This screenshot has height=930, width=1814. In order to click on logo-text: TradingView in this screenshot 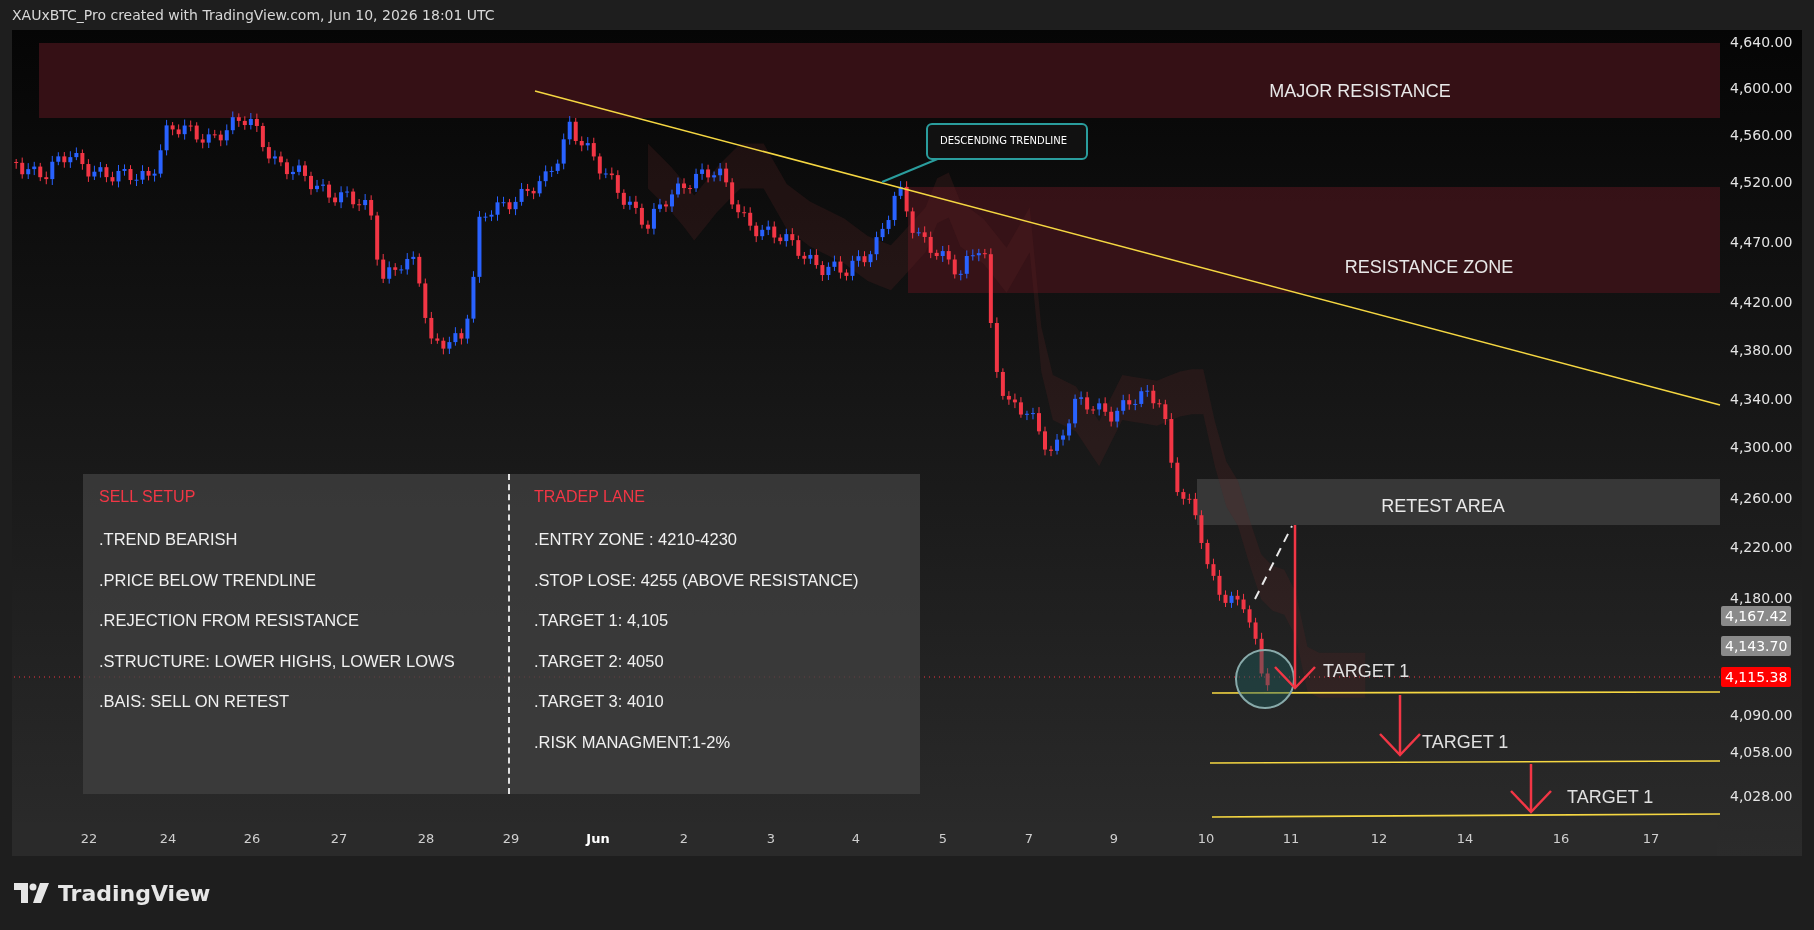, I will do `click(134, 893)`.